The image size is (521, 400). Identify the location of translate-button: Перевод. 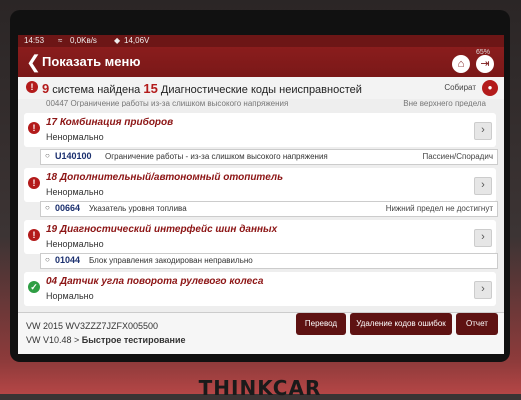
(321, 324).